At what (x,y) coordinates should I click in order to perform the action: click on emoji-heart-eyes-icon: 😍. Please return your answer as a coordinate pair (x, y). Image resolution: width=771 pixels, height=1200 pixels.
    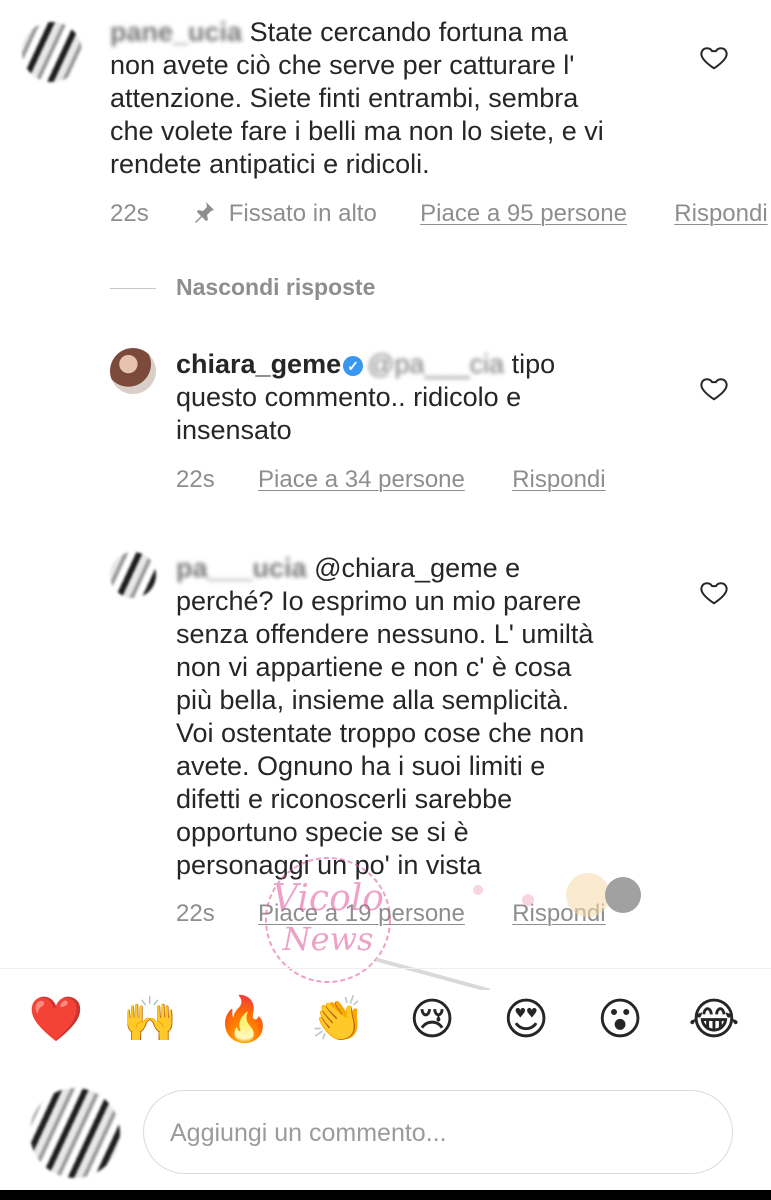
    Looking at the image, I should click on (526, 1020).